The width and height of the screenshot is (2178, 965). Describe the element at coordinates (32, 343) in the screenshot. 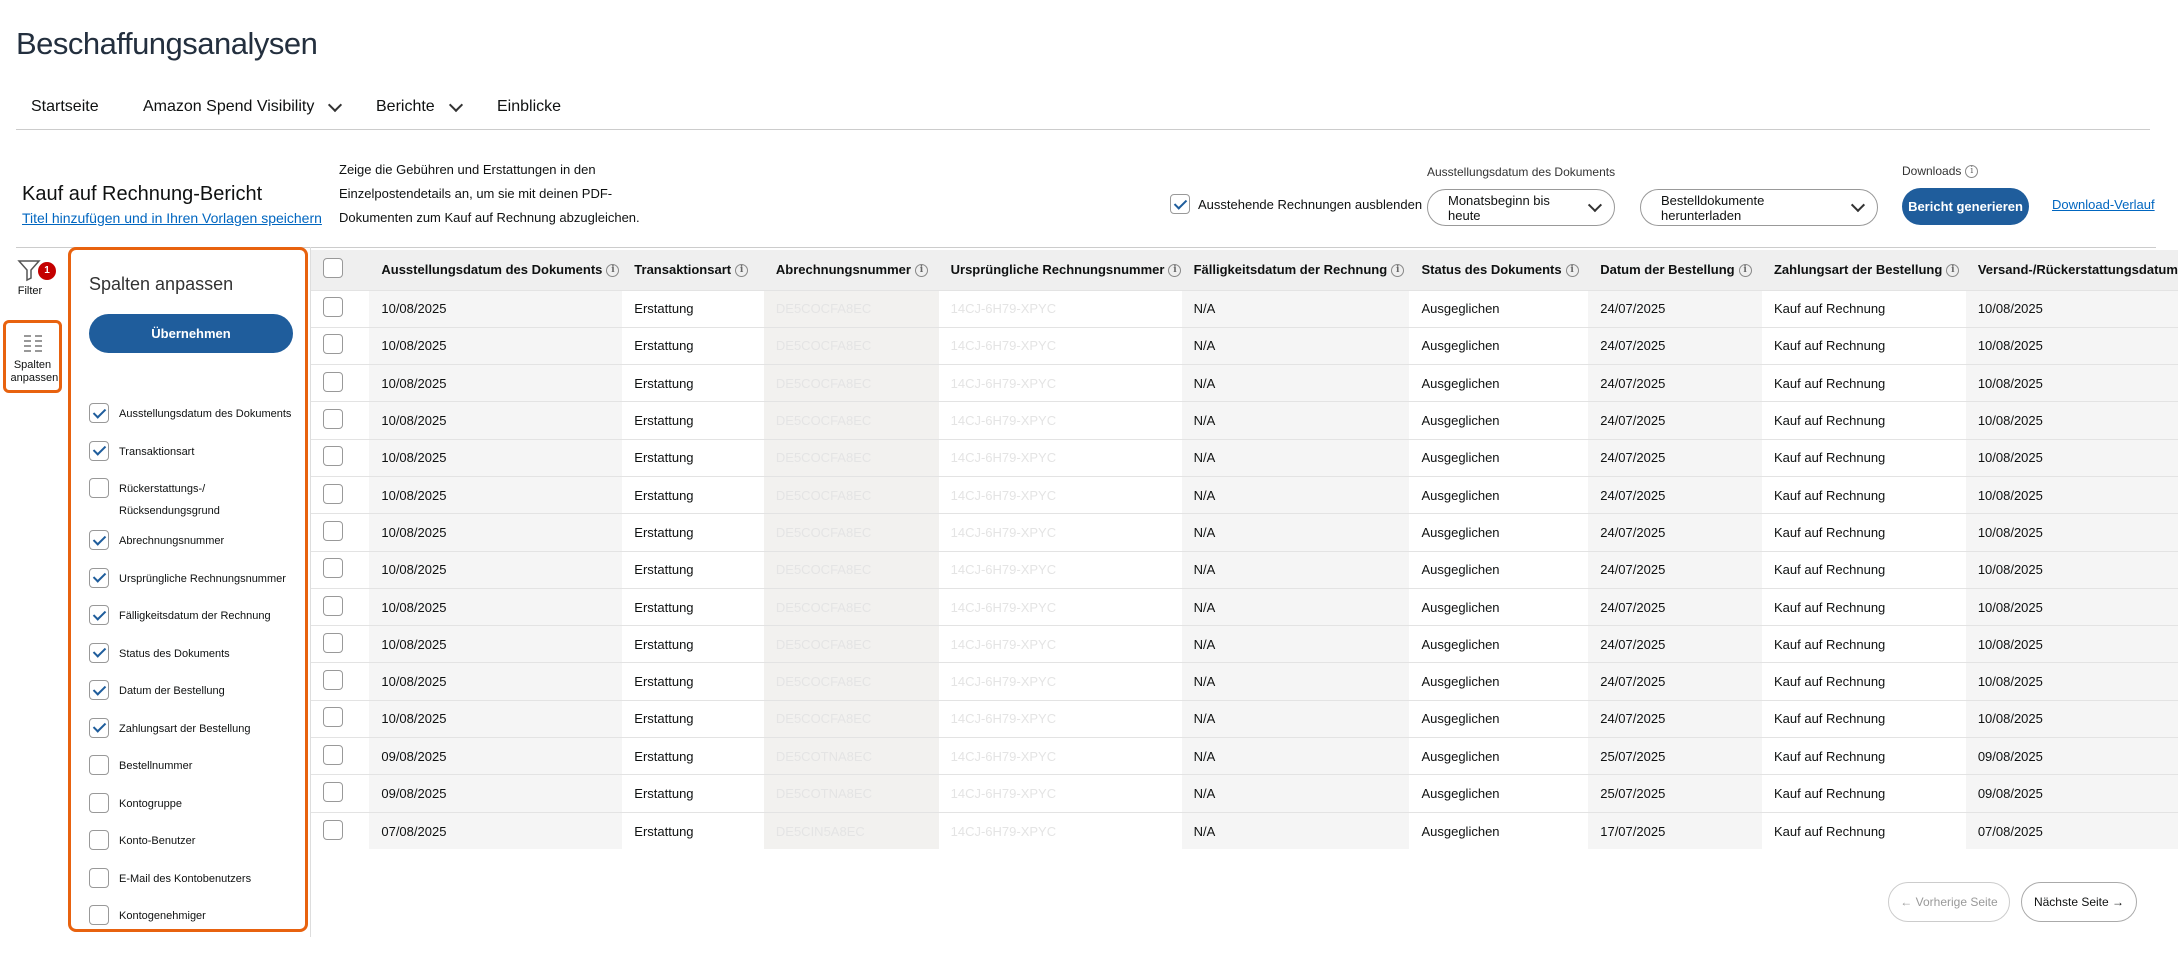

I see `columns-icon` at that location.